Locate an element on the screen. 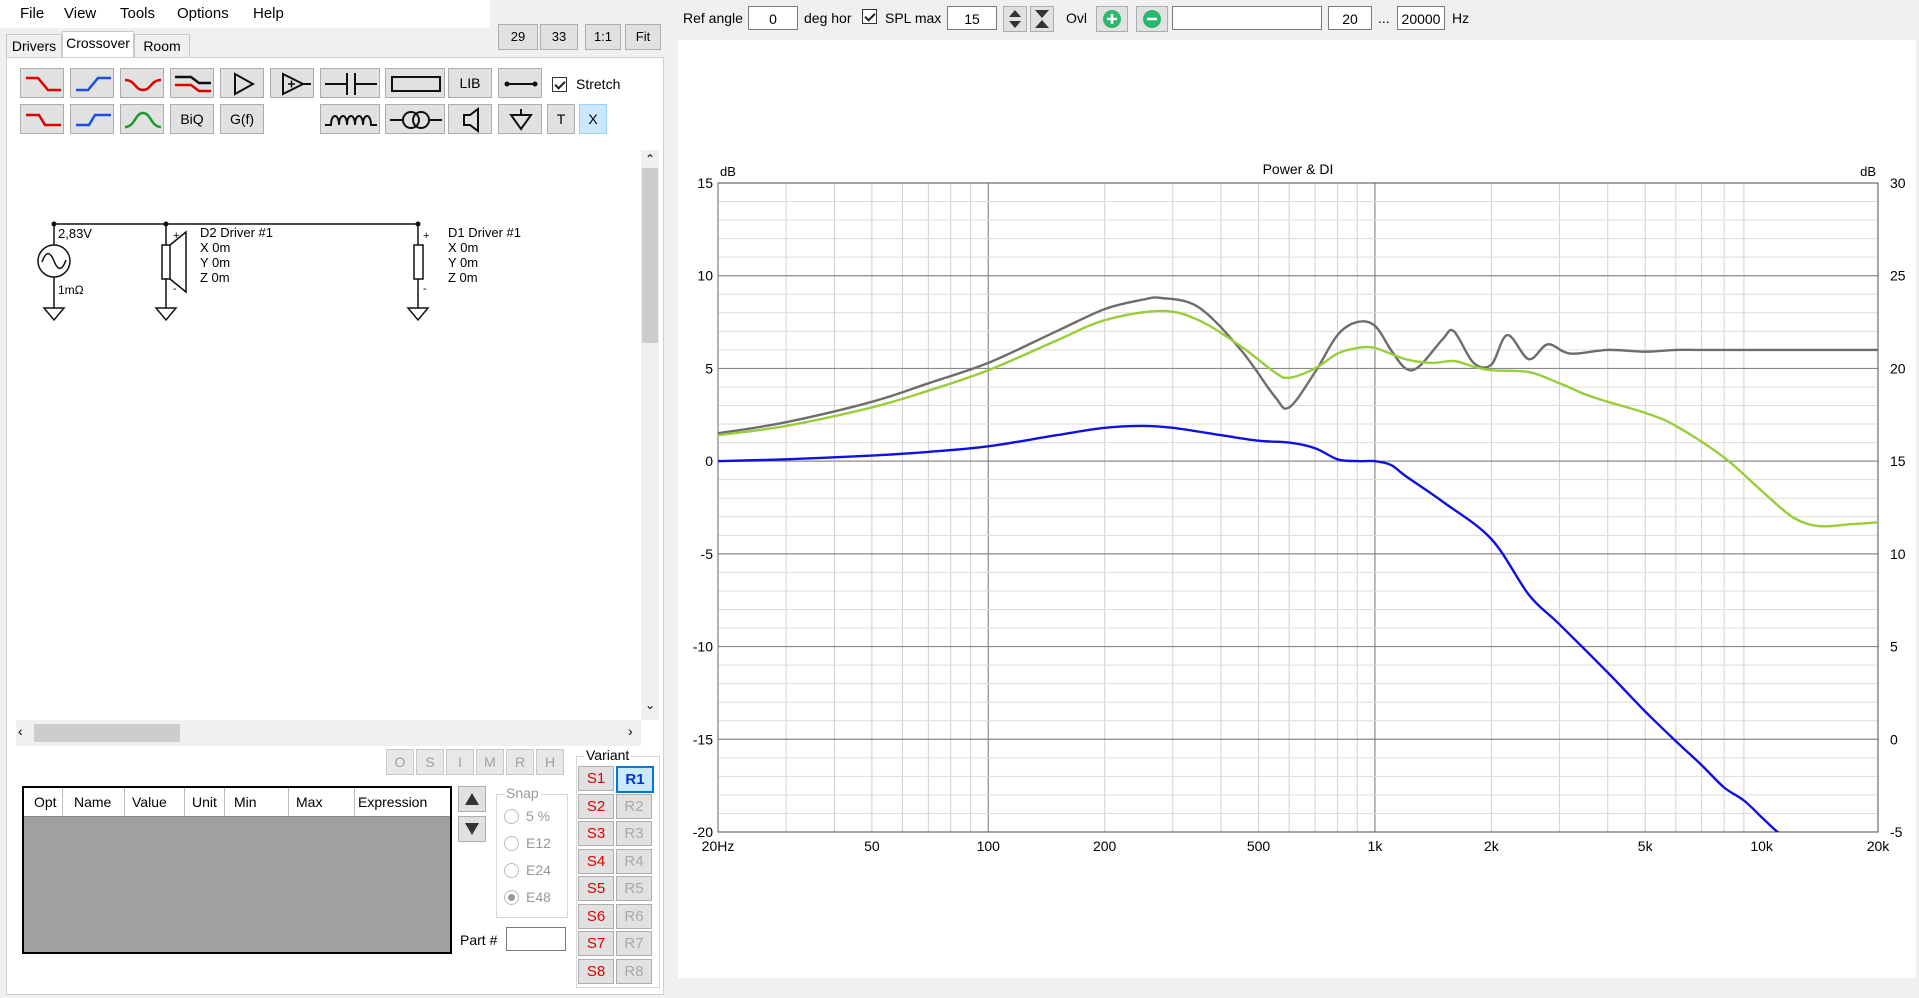  snap-e48-label: E48 is located at coordinates (538, 897).